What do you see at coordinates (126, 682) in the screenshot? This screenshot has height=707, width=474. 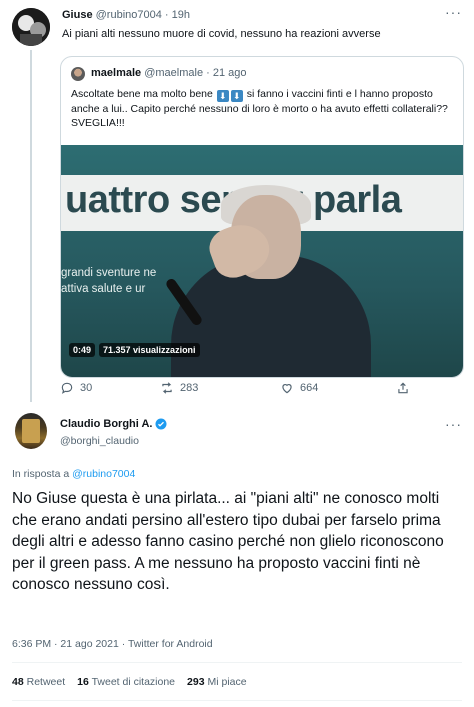 I see `quotes-stat: 16 Tweet di citazione` at bounding box center [126, 682].